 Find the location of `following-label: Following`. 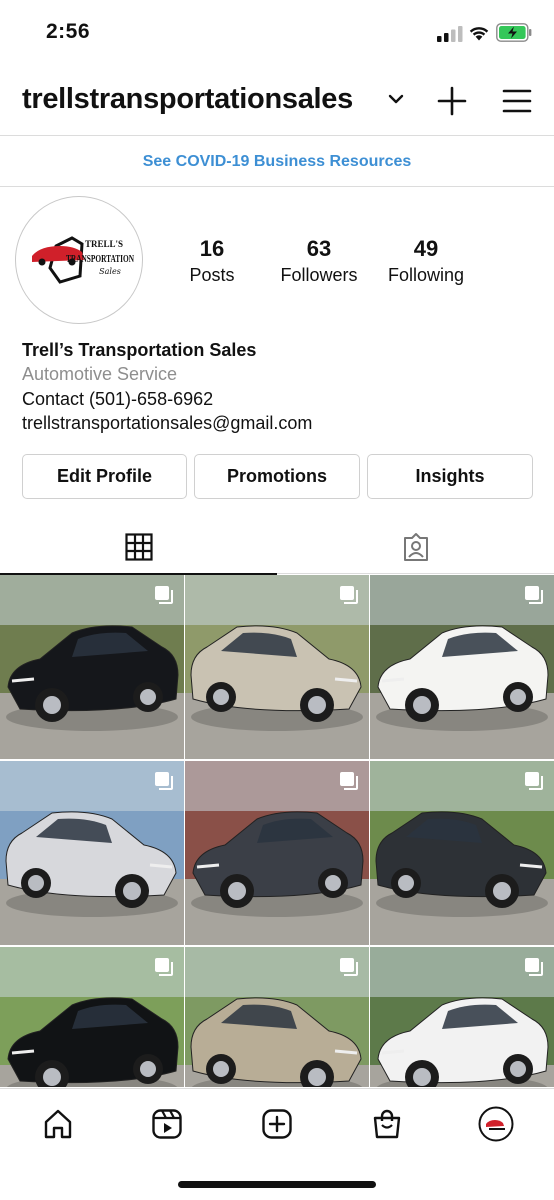

following-label: Following is located at coordinates (426, 275).